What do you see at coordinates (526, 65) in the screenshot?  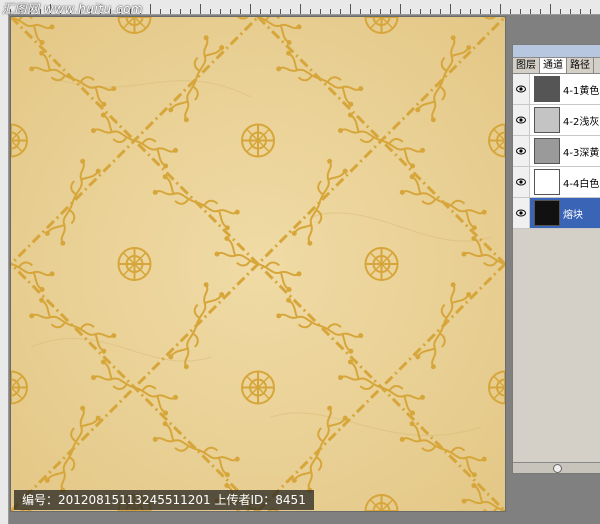 I see `panel-tab: 图层` at bounding box center [526, 65].